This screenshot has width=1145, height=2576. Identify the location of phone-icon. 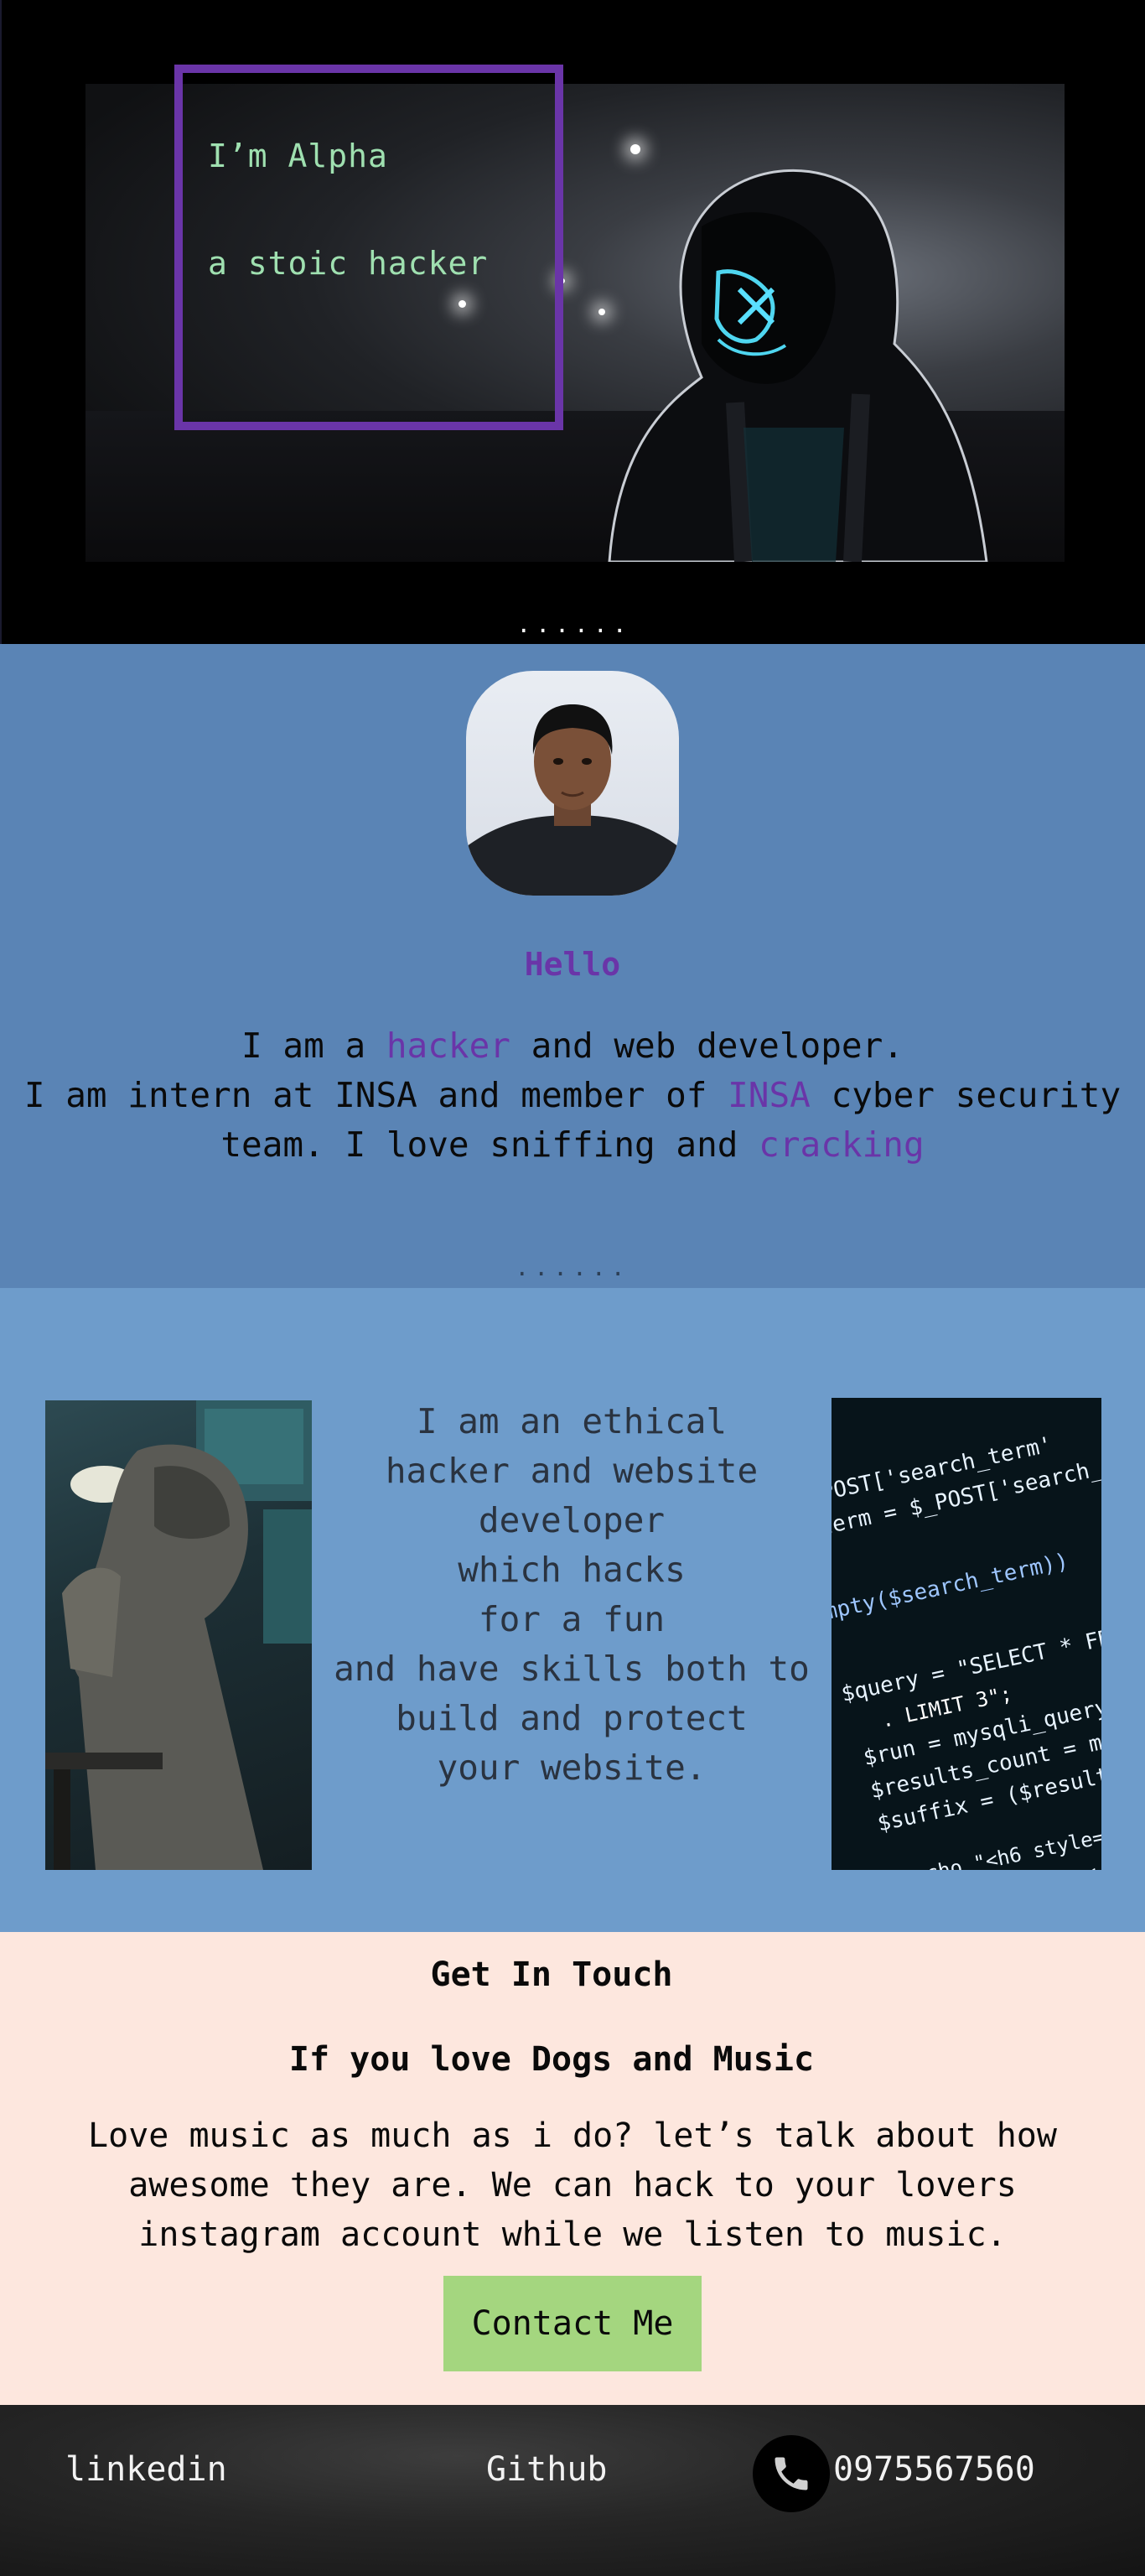
(791, 2473).